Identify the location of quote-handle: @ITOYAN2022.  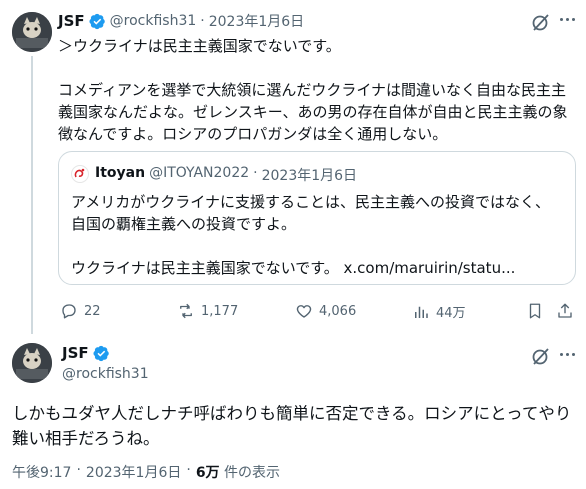
(199, 173).